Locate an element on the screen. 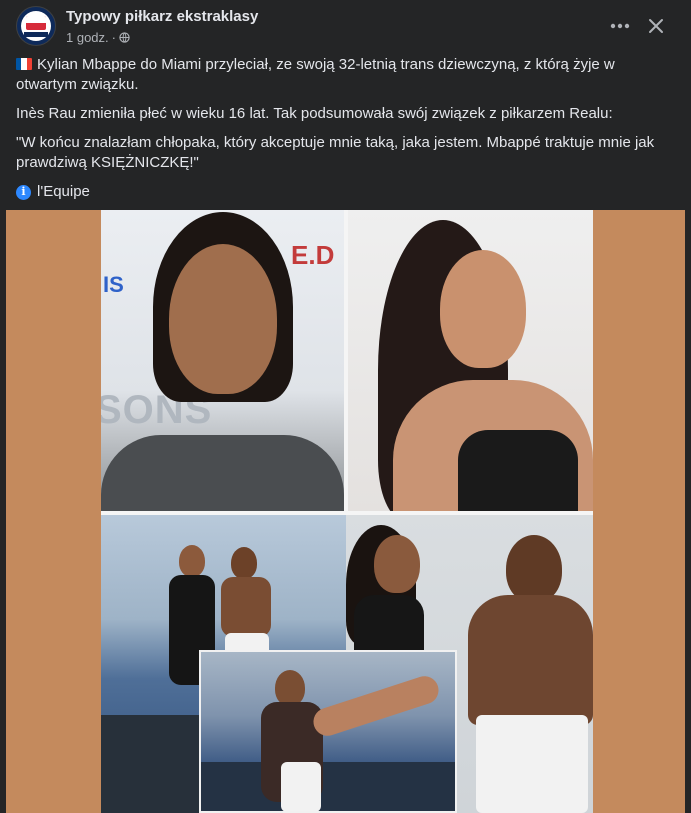  page-avatar is located at coordinates (36, 26).